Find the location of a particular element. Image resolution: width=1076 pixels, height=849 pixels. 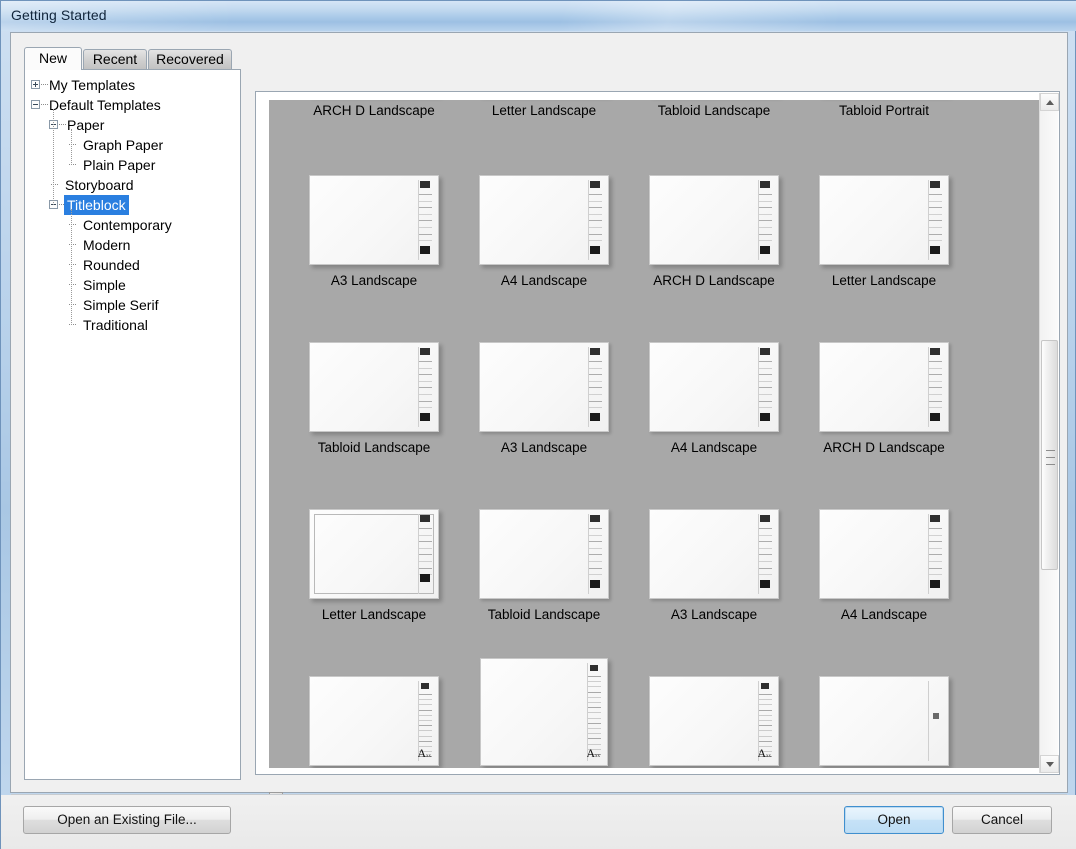

template-label: Letter Landscape is located at coordinates (544, 110).